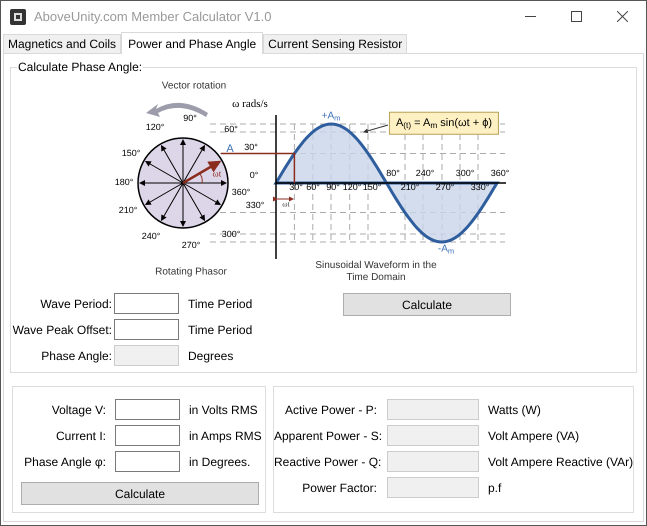  What do you see at coordinates (62, 43) in the screenshot?
I see `tab: Magnetics and Coils` at bounding box center [62, 43].